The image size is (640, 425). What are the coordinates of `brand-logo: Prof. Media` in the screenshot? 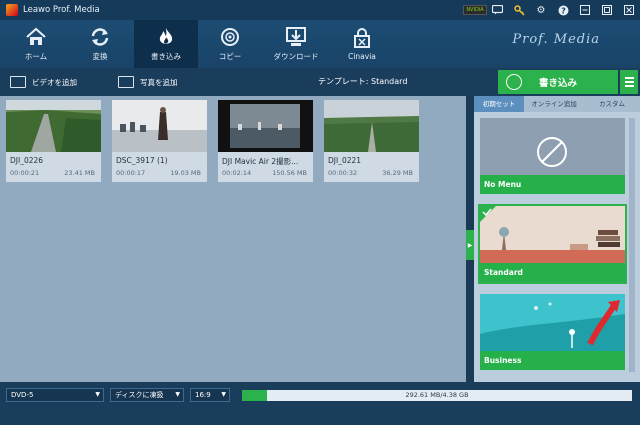 It's located at (556, 39).